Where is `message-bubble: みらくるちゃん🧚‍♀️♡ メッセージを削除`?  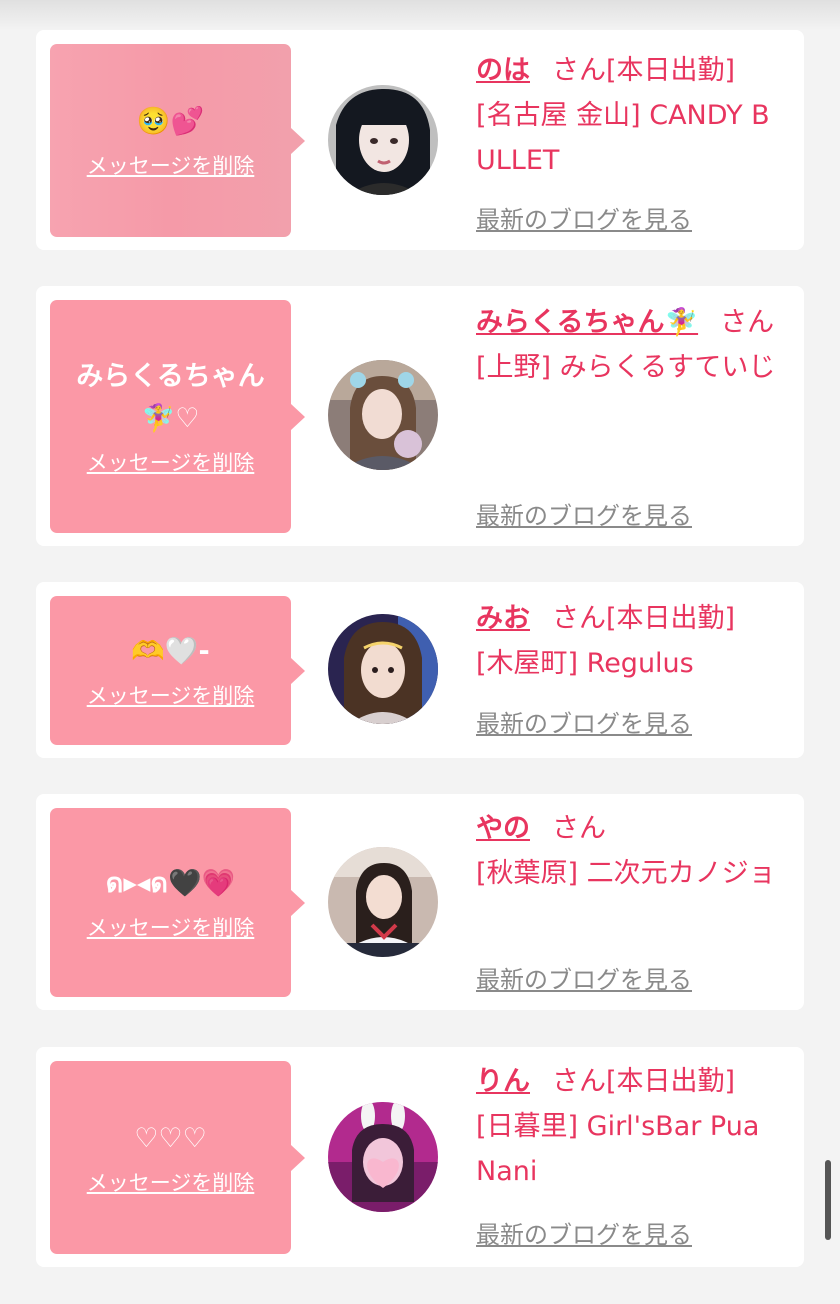
message-bubble: みらくるちゃん🧚‍♀️♡ メッセージを削除 is located at coordinates (177, 416).